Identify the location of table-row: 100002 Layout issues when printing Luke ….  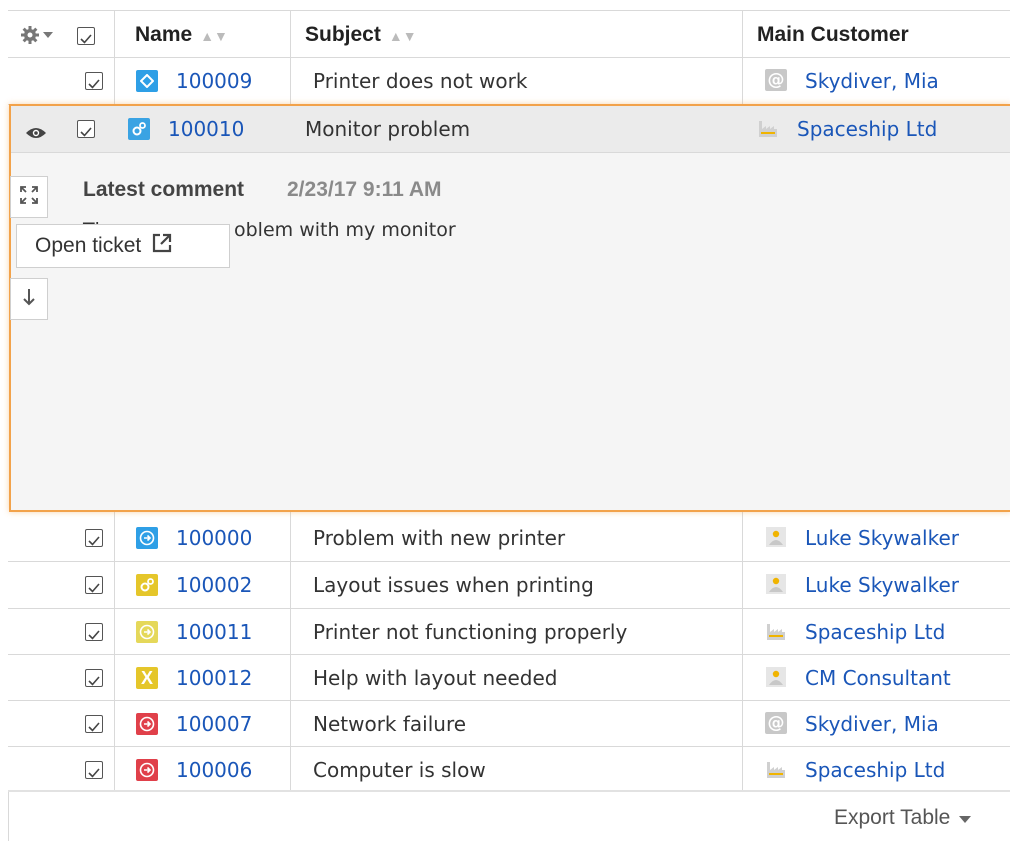
(509, 585).